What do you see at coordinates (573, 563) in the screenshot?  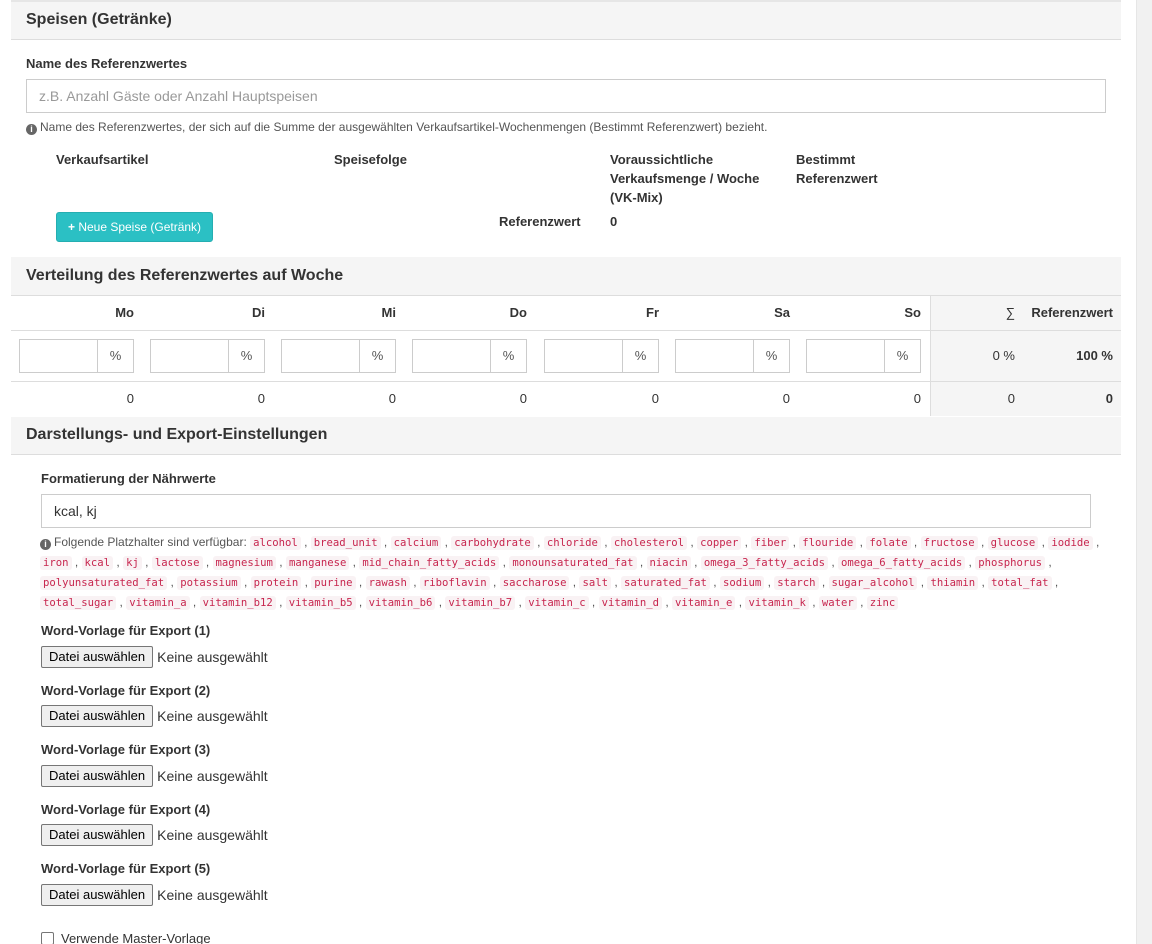 I see `placeholder-token: monounsaturated_fat` at bounding box center [573, 563].